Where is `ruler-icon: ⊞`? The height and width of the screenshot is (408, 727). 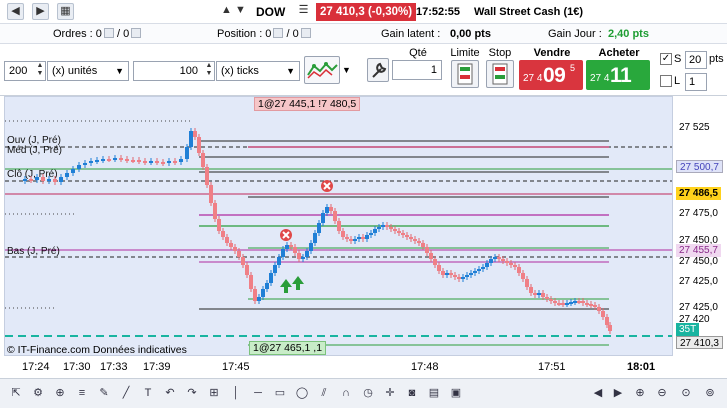 ruler-icon: ⊞ is located at coordinates (214, 393).